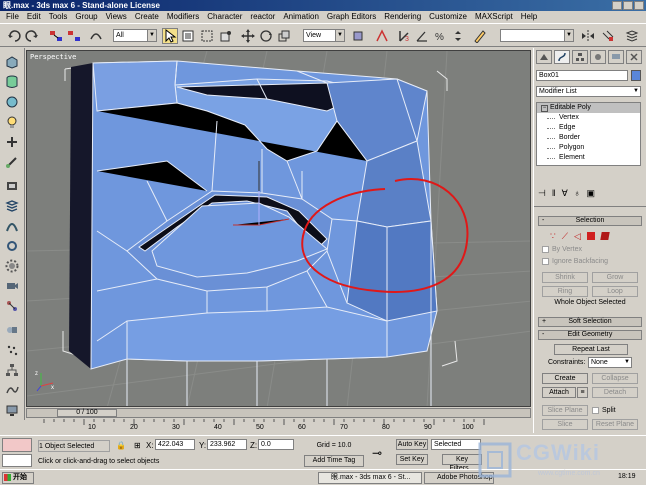 The width and height of the screenshot is (646, 485). Describe the element at coordinates (588, 148) in the screenshot. I see `stack-item-polygon: Polygon` at that location.